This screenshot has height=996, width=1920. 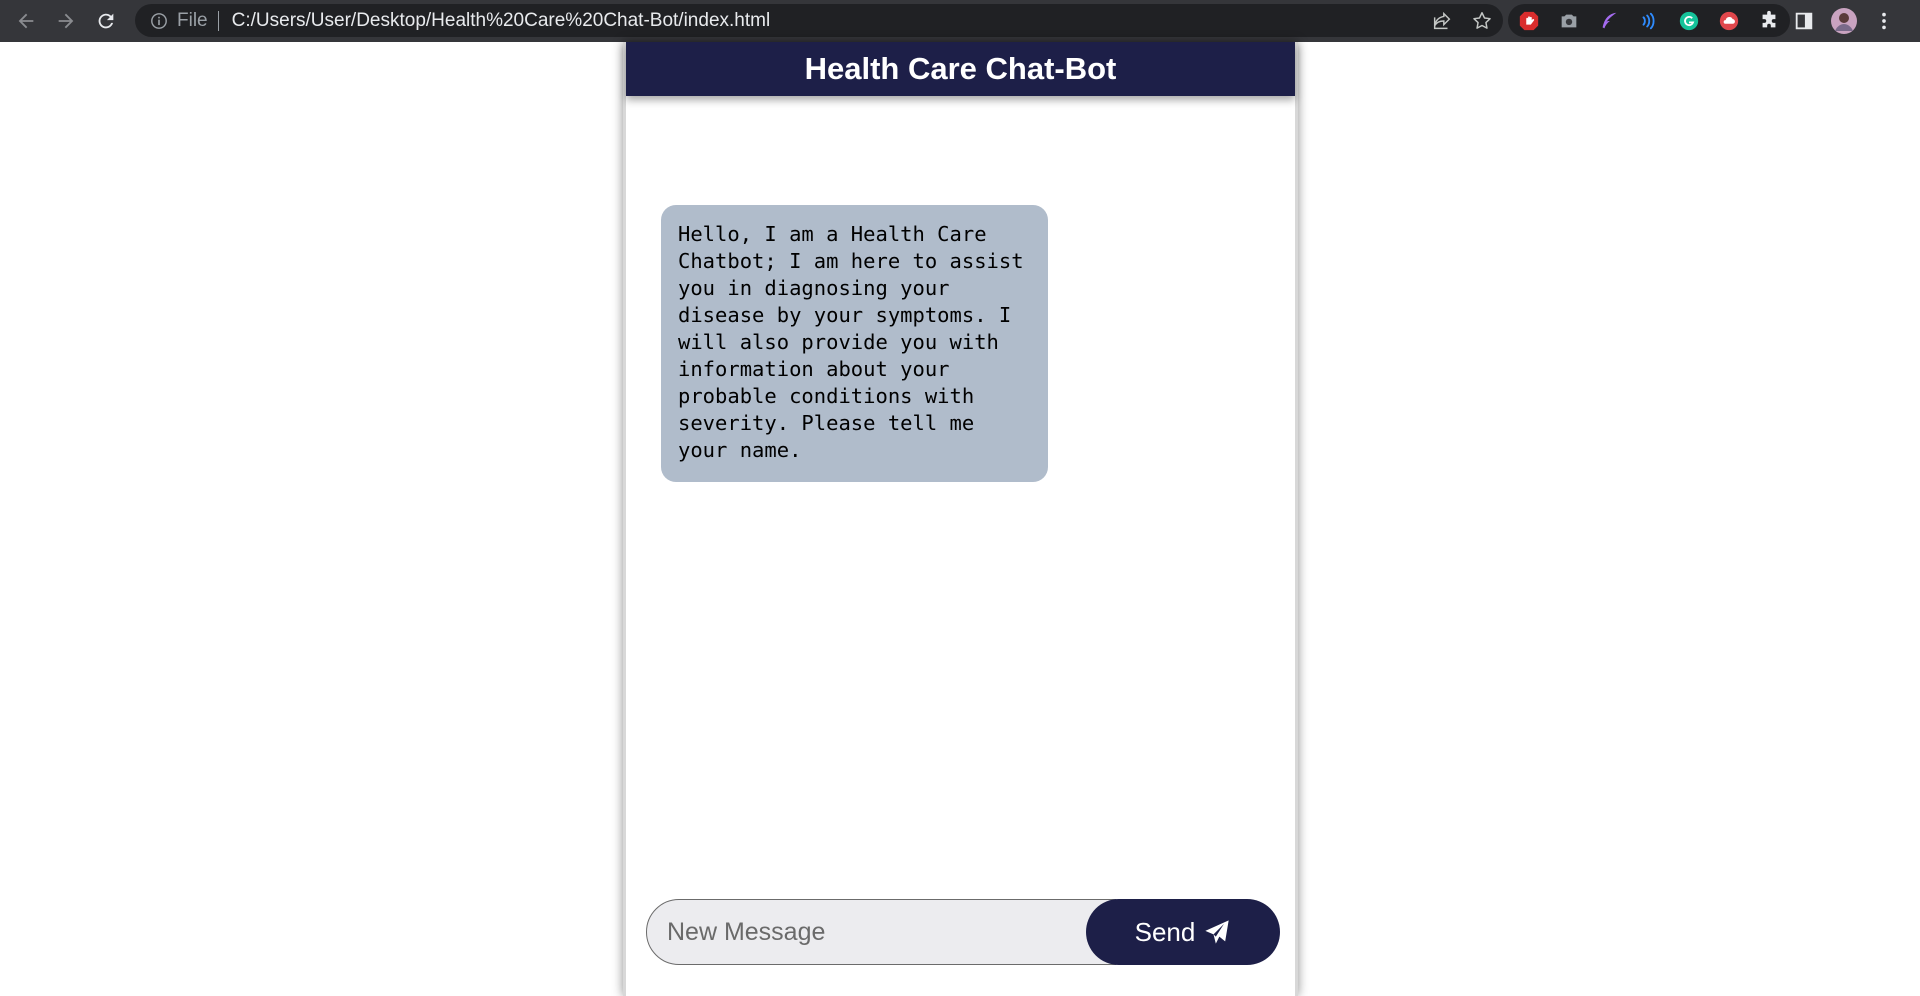 I want to click on send-button: Send, so click(x=1183, y=932).